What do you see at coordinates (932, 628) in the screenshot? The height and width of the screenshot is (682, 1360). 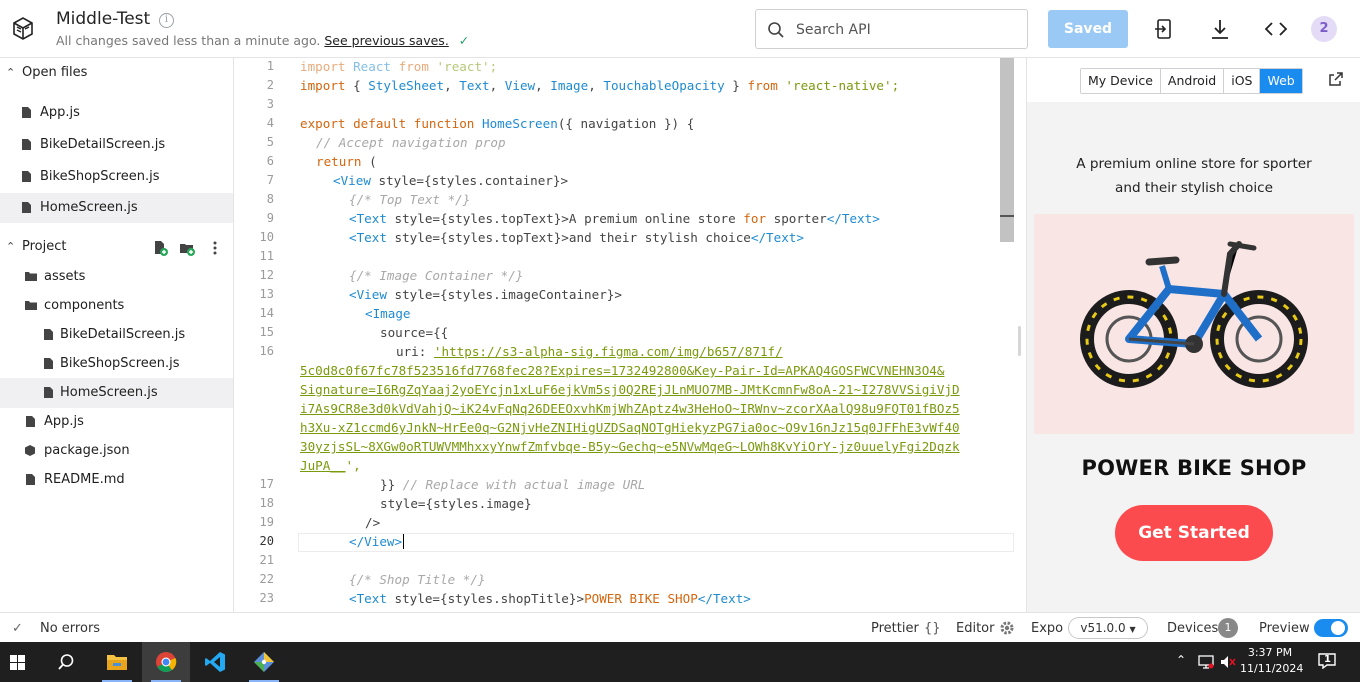 I see `prettier-icon: {}` at bounding box center [932, 628].